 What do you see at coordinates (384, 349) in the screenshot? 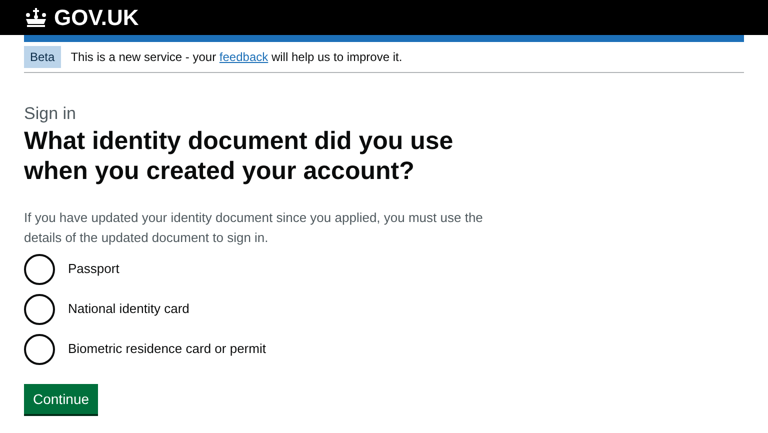
I see `radio-option: Biometric residence card or permit` at bounding box center [384, 349].